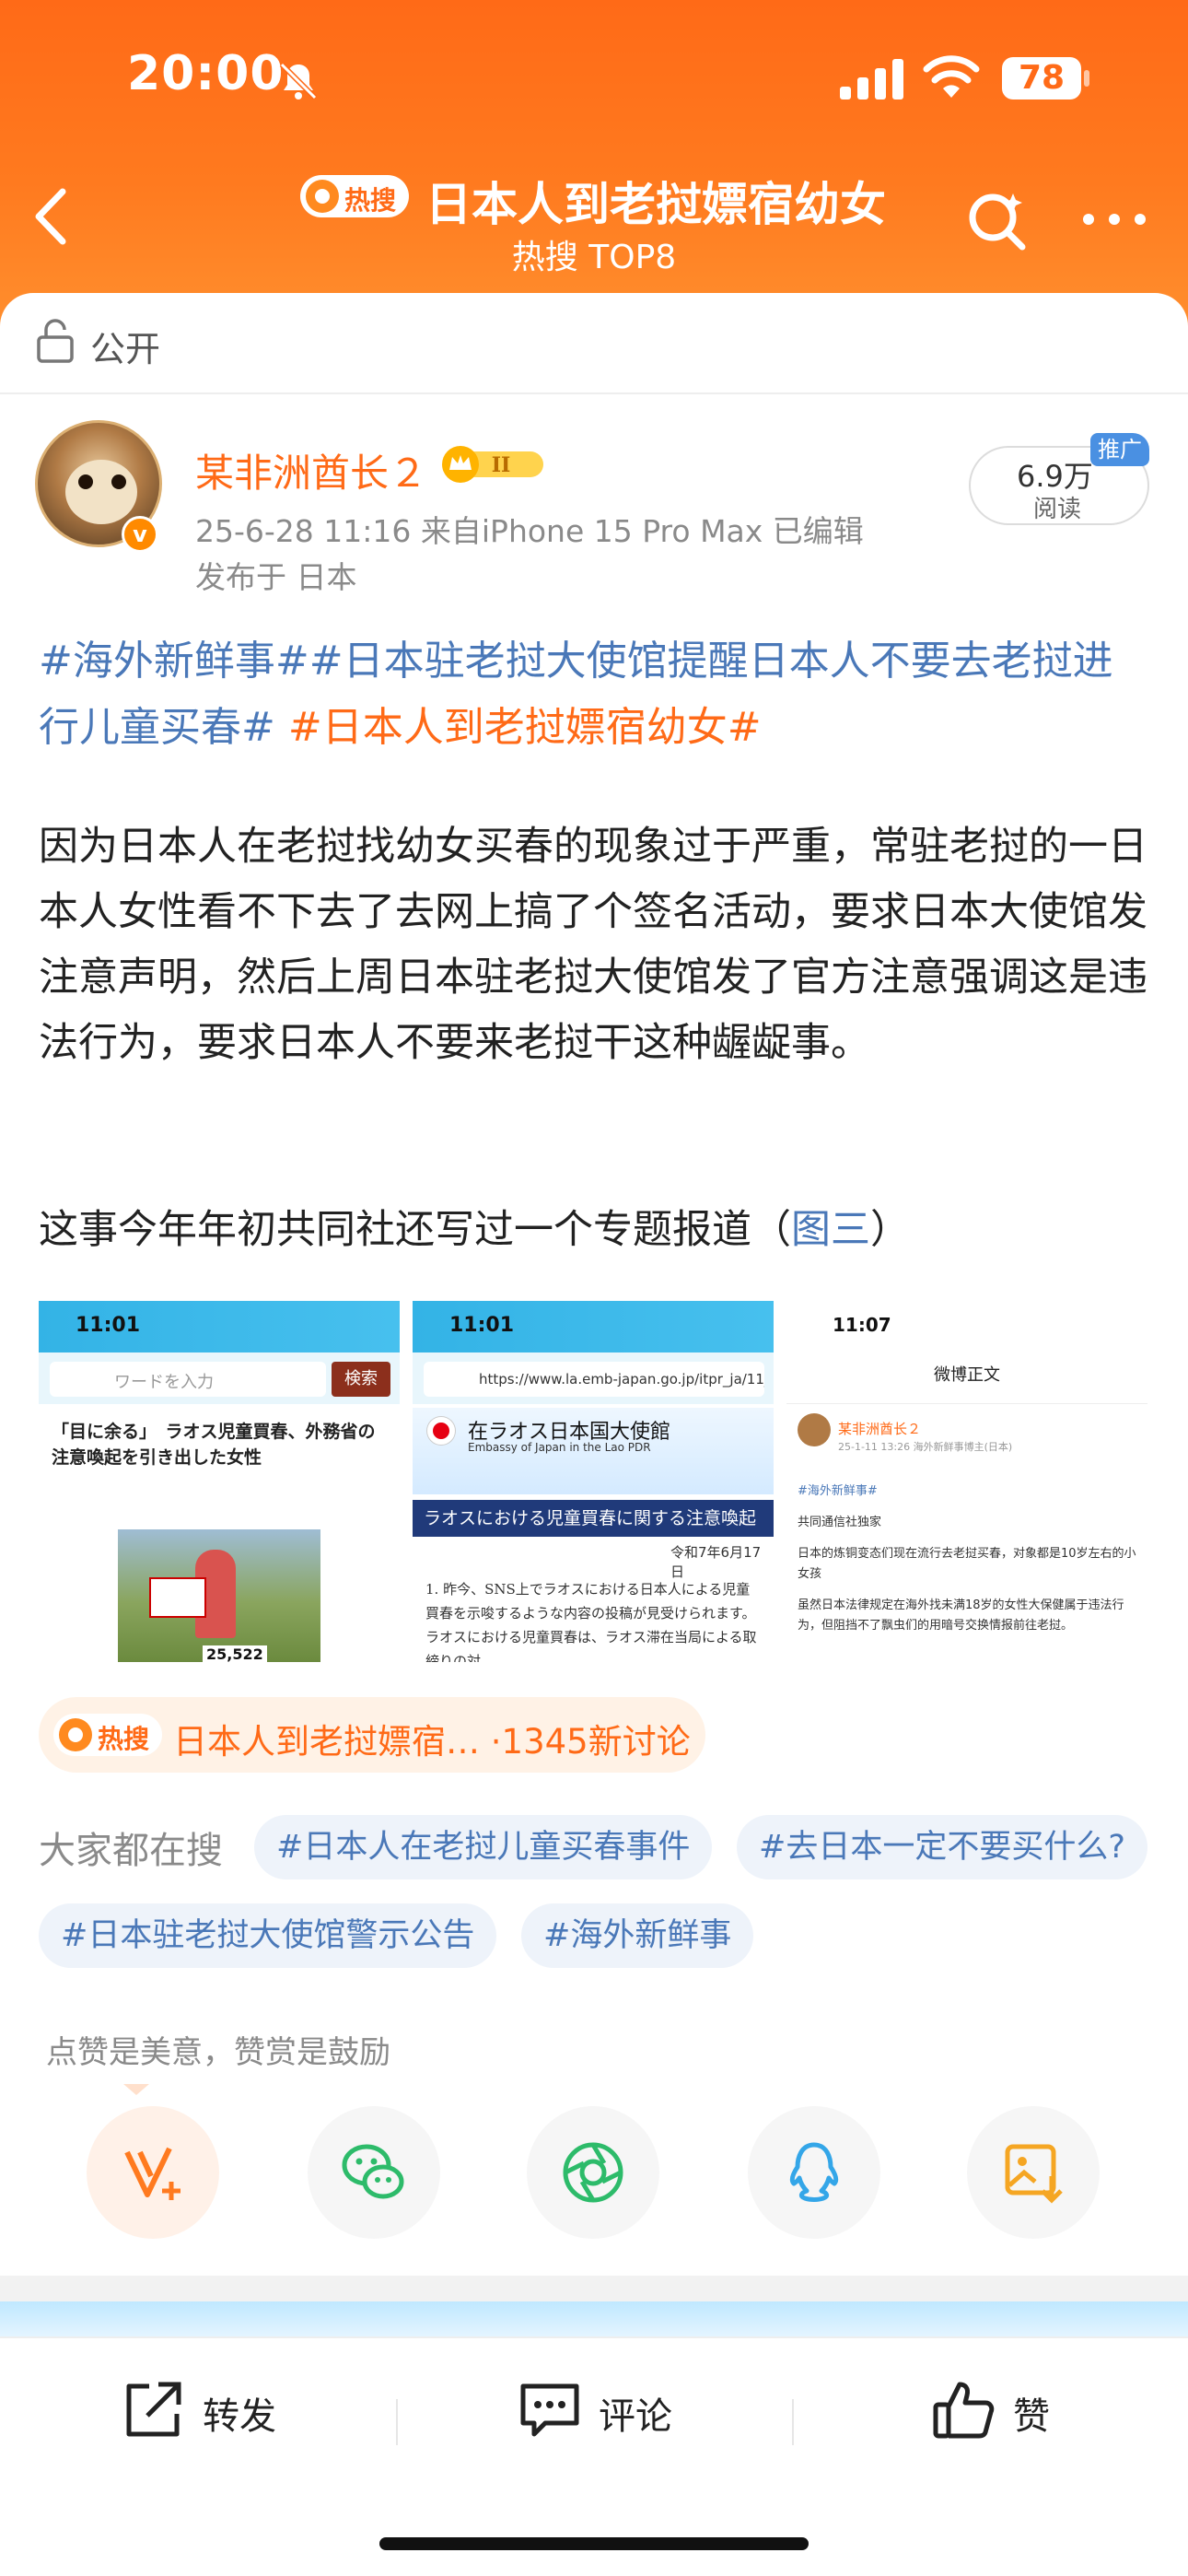 The width and height of the screenshot is (1188, 2576). I want to click on search-icon, so click(998, 220).